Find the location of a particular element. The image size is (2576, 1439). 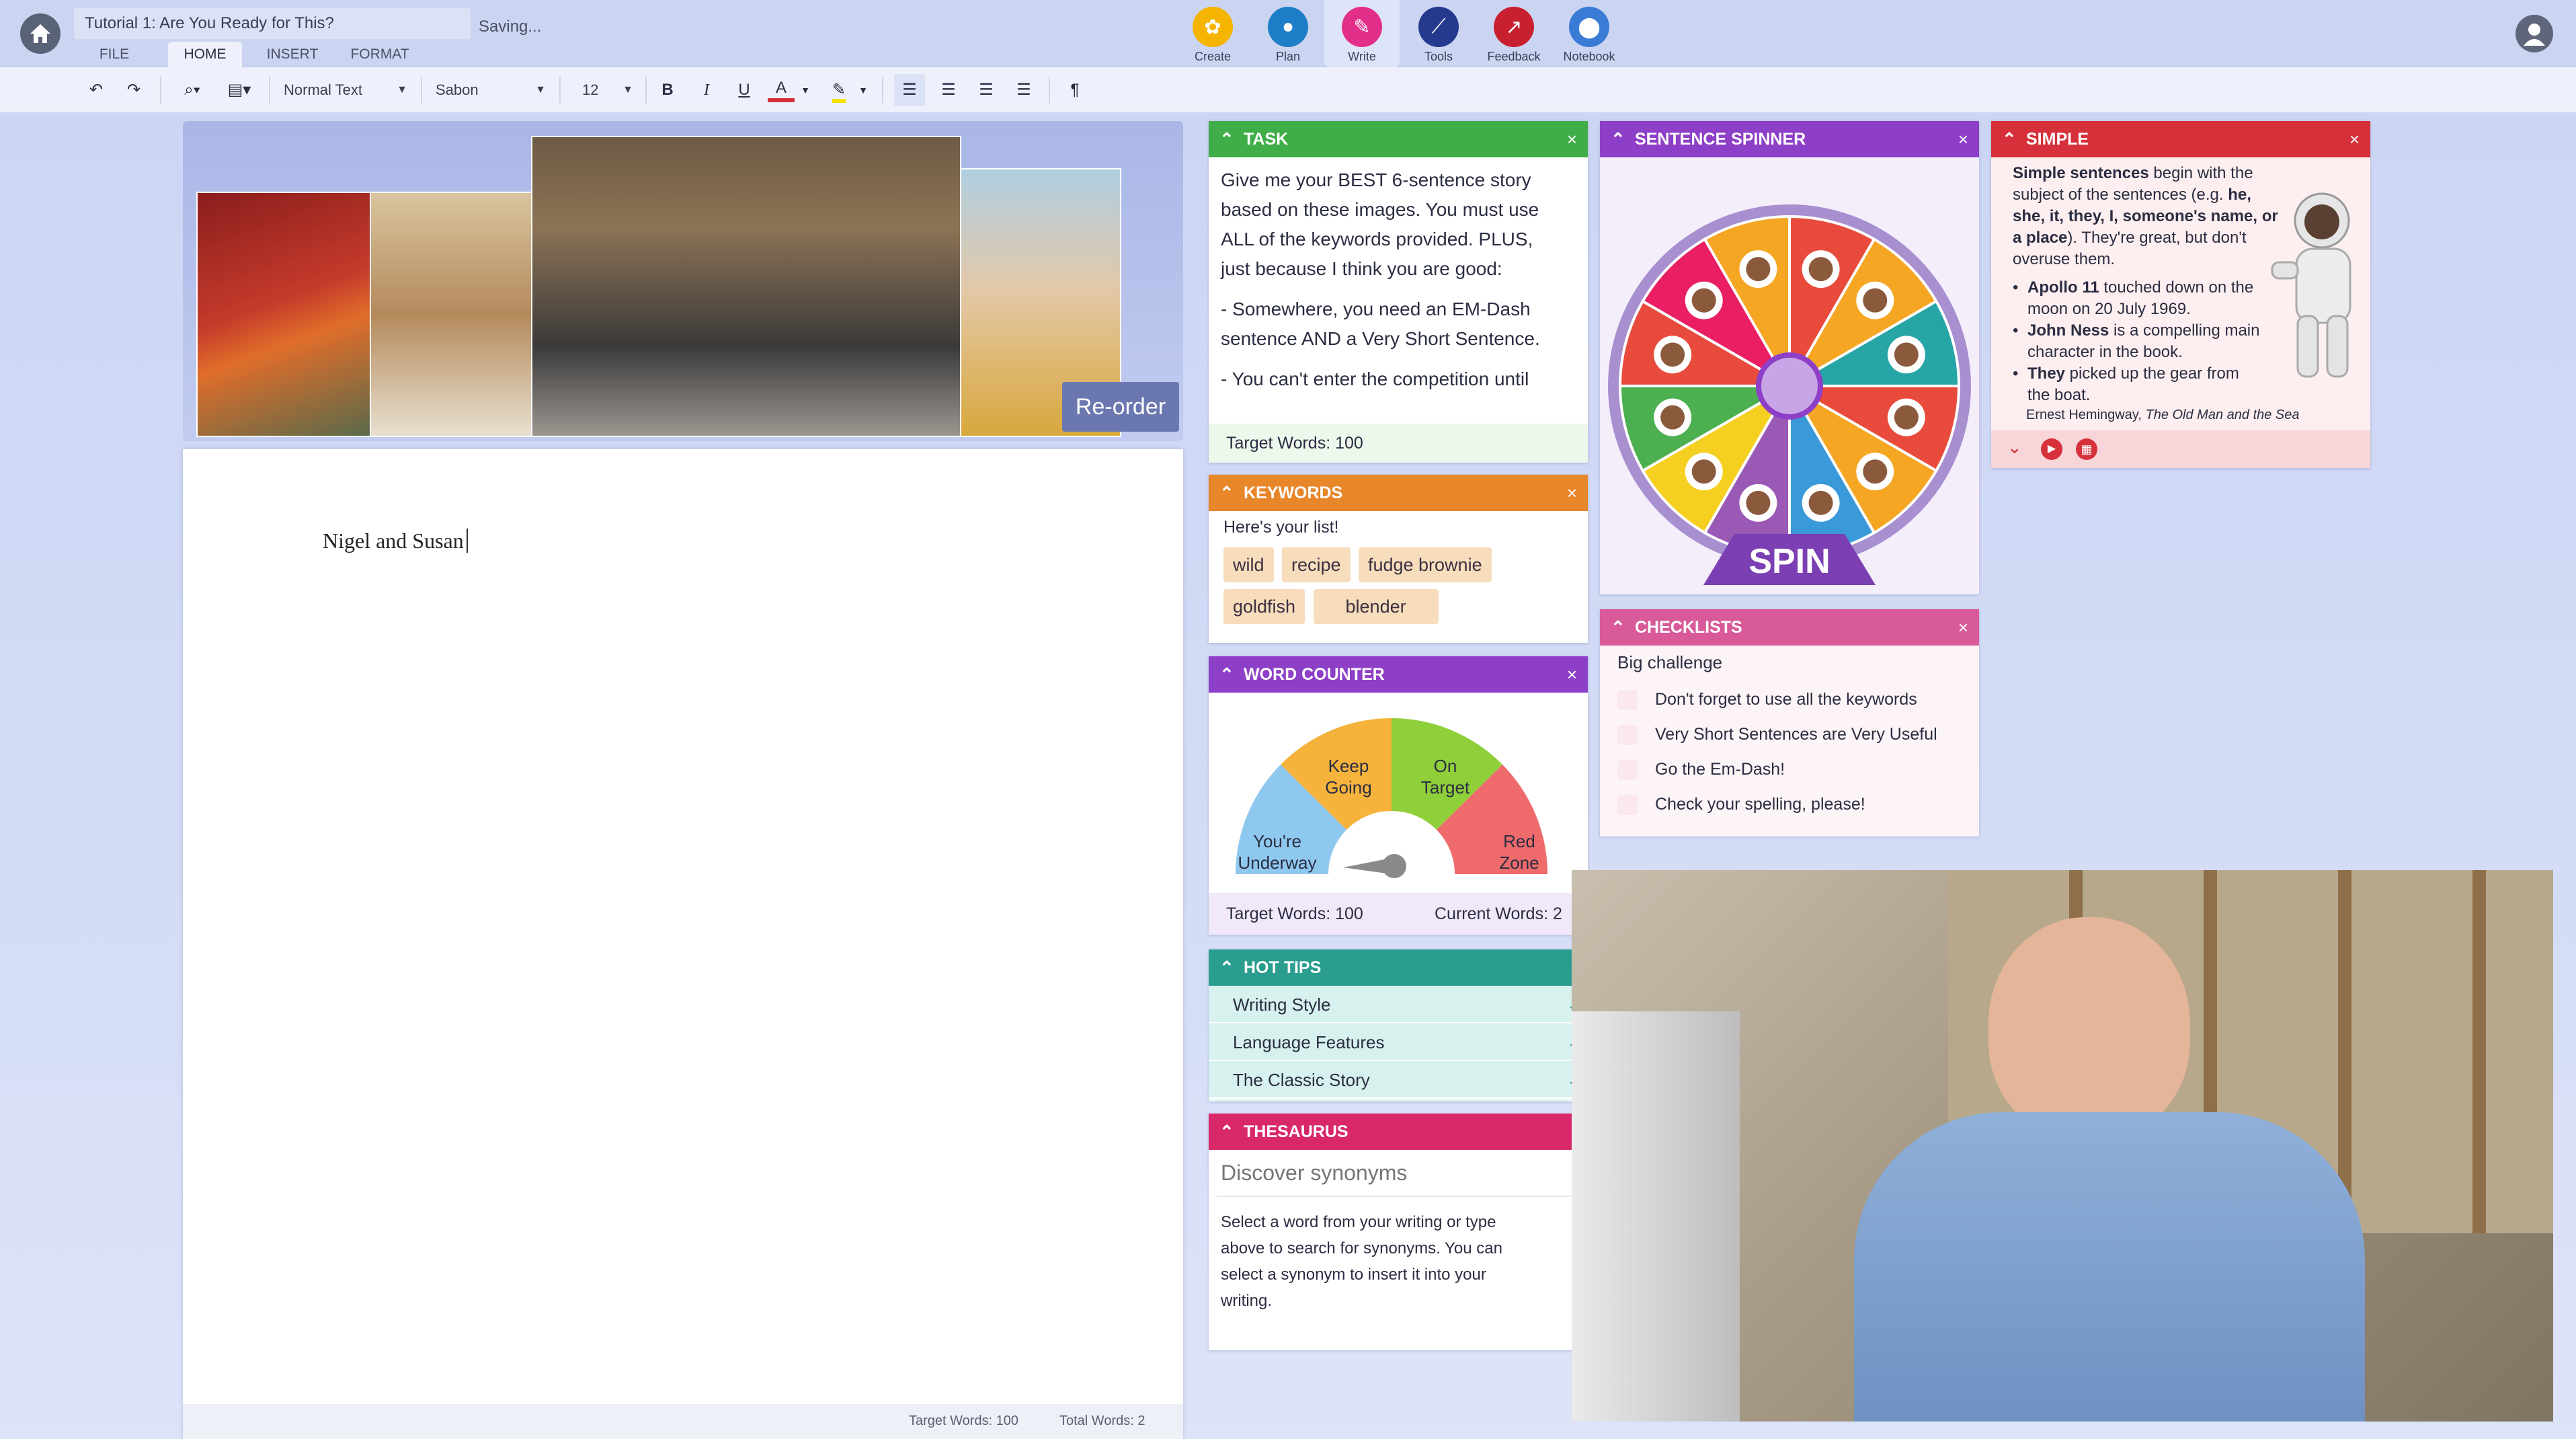

font-family-select: Sabon ▼ is located at coordinates (490, 90).